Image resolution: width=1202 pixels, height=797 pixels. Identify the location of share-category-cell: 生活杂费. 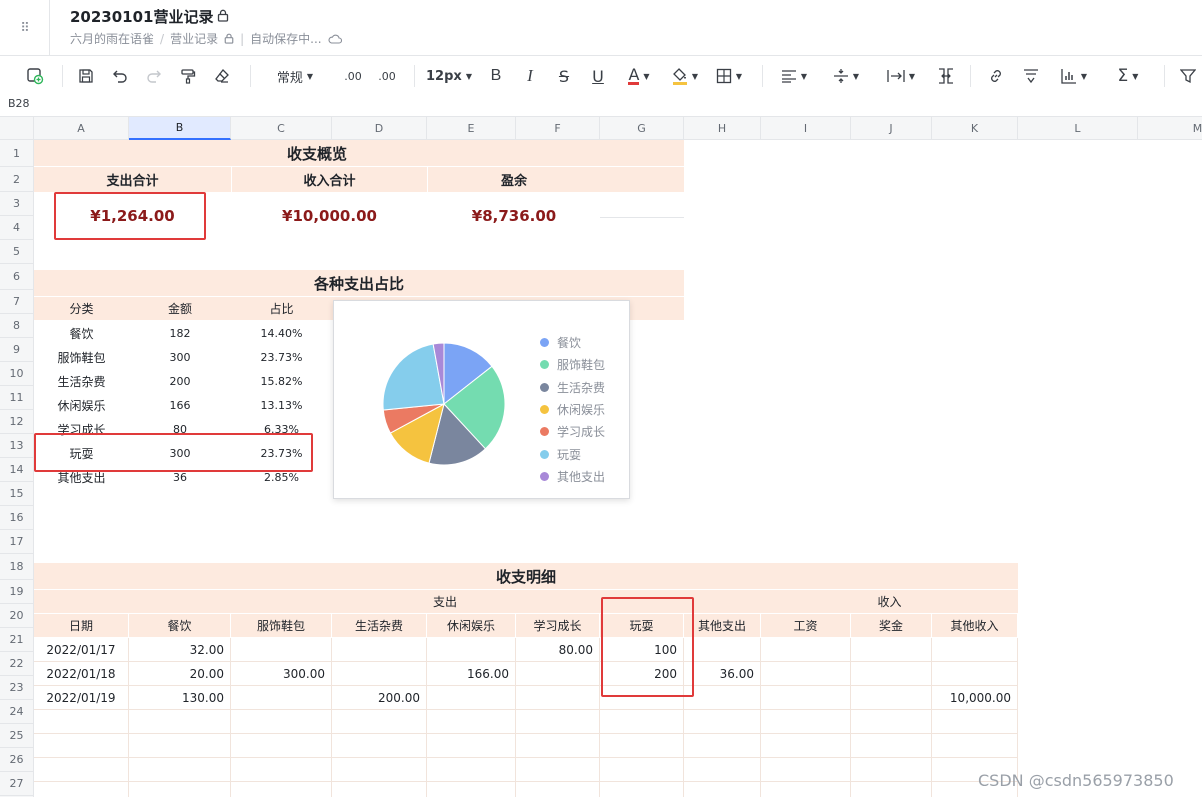
(81, 381).